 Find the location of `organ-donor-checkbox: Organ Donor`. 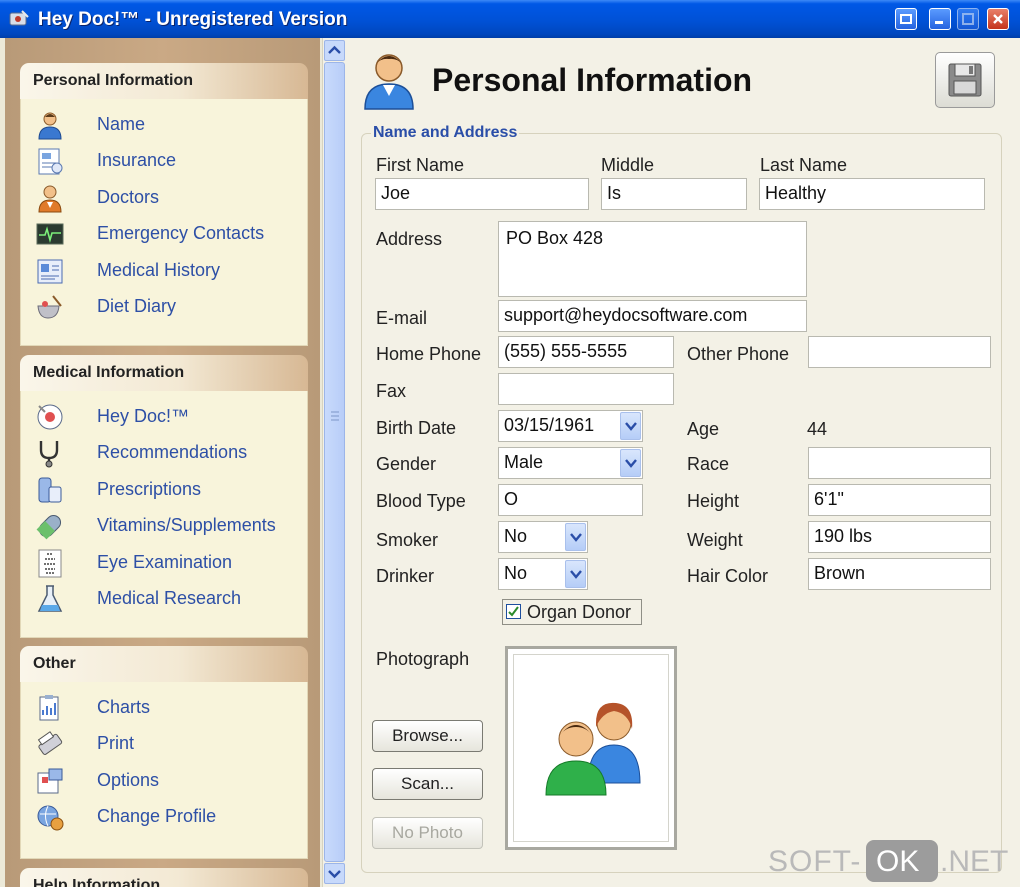

organ-donor-checkbox: Organ Donor is located at coordinates (572, 612).